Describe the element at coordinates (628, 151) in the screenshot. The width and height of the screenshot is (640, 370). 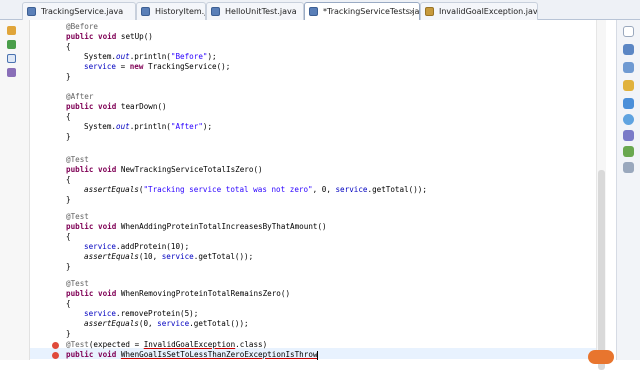
I see `junit-icon` at that location.